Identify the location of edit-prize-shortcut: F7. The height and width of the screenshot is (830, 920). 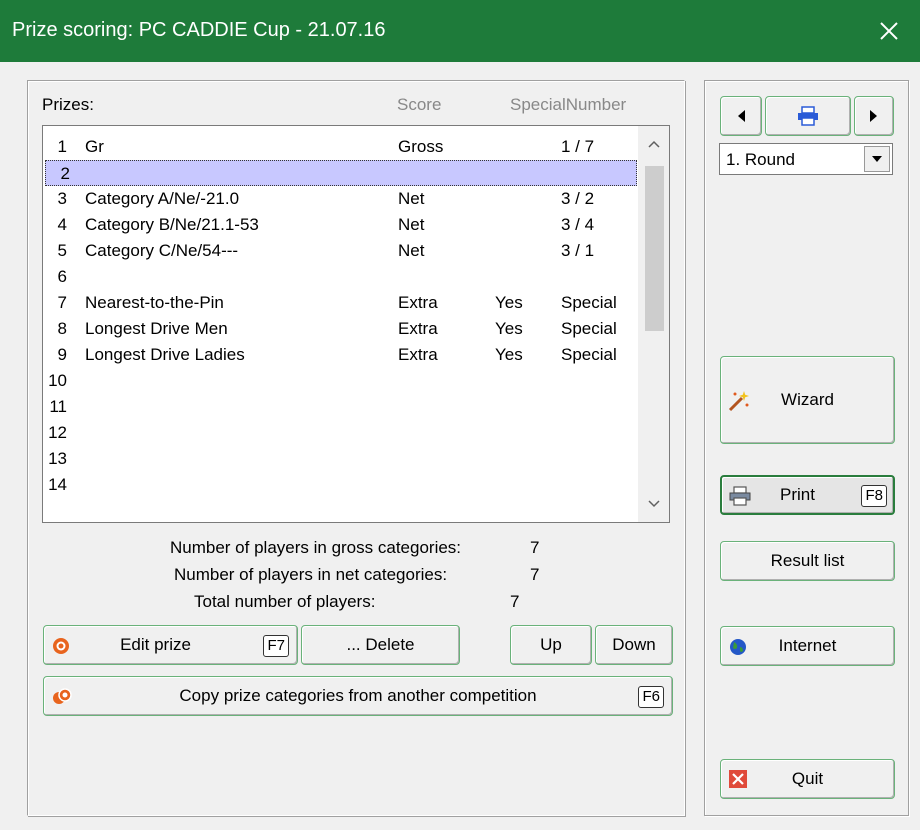
(276, 646).